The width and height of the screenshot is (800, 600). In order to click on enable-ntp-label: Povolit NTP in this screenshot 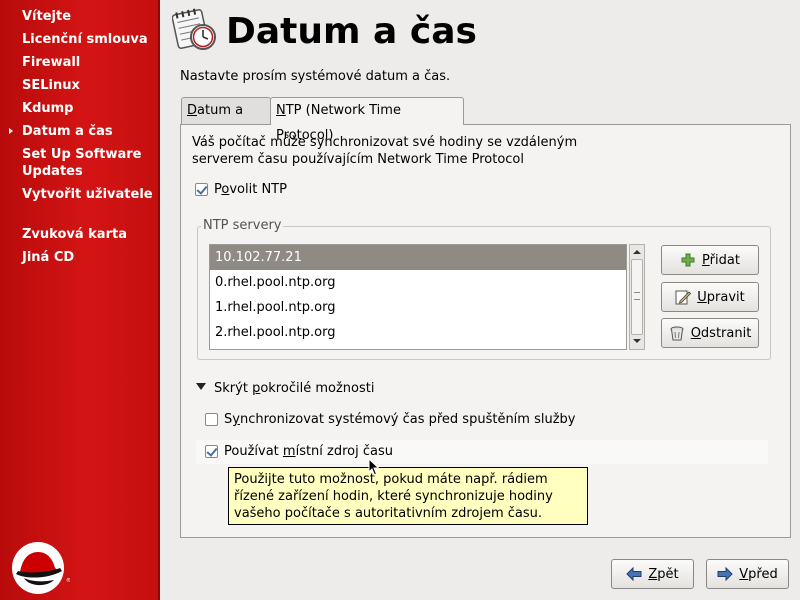, I will do `click(250, 189)`.